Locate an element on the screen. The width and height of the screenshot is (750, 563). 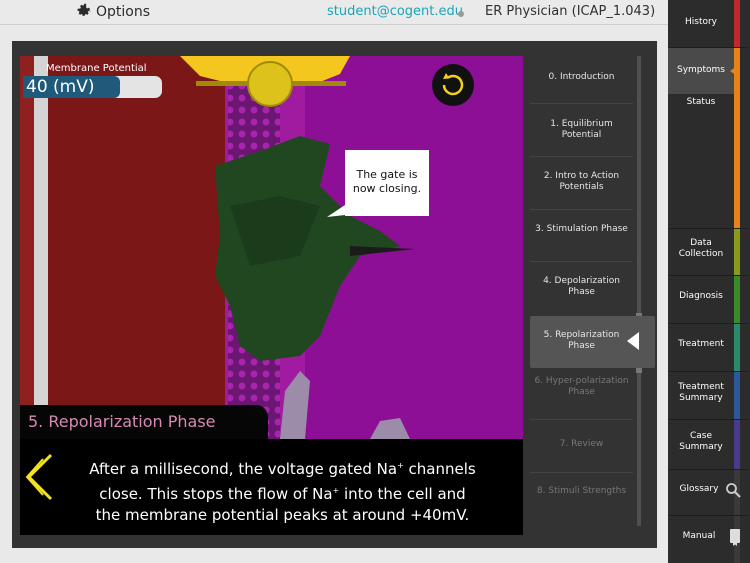
manual-icon is located at coordinates (735, 537).